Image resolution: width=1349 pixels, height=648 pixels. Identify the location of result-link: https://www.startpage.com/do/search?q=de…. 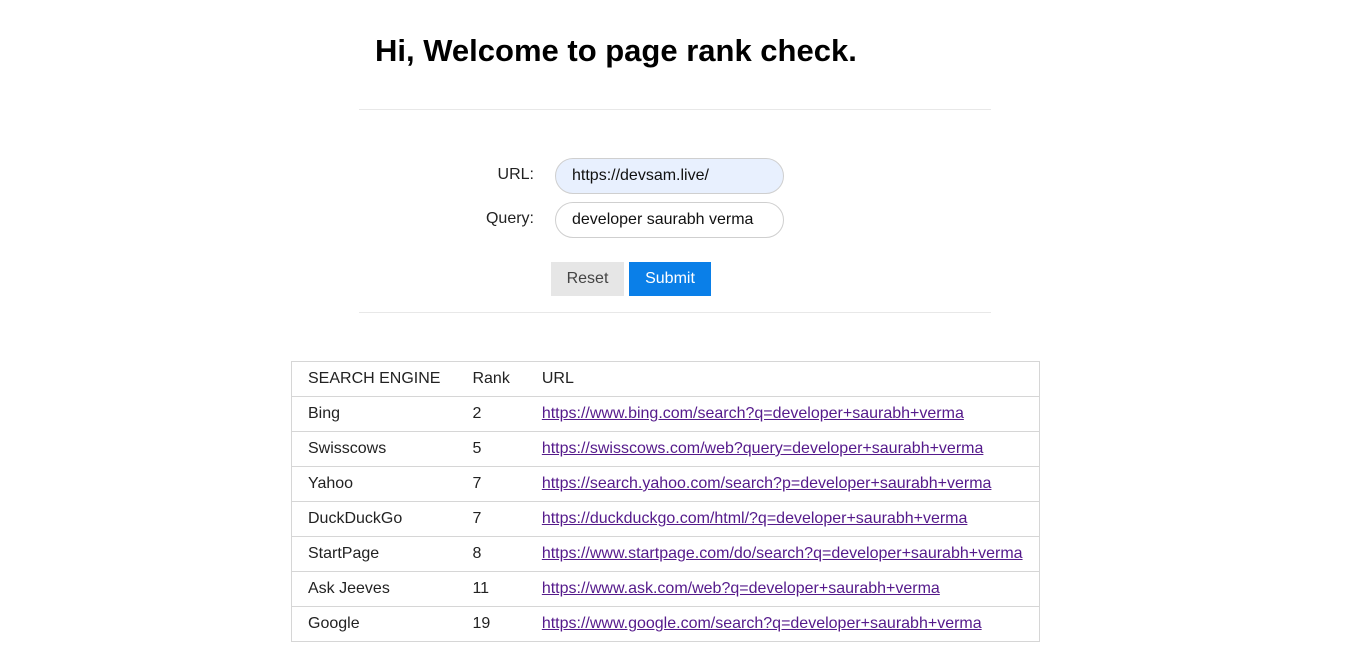
(782, 553).